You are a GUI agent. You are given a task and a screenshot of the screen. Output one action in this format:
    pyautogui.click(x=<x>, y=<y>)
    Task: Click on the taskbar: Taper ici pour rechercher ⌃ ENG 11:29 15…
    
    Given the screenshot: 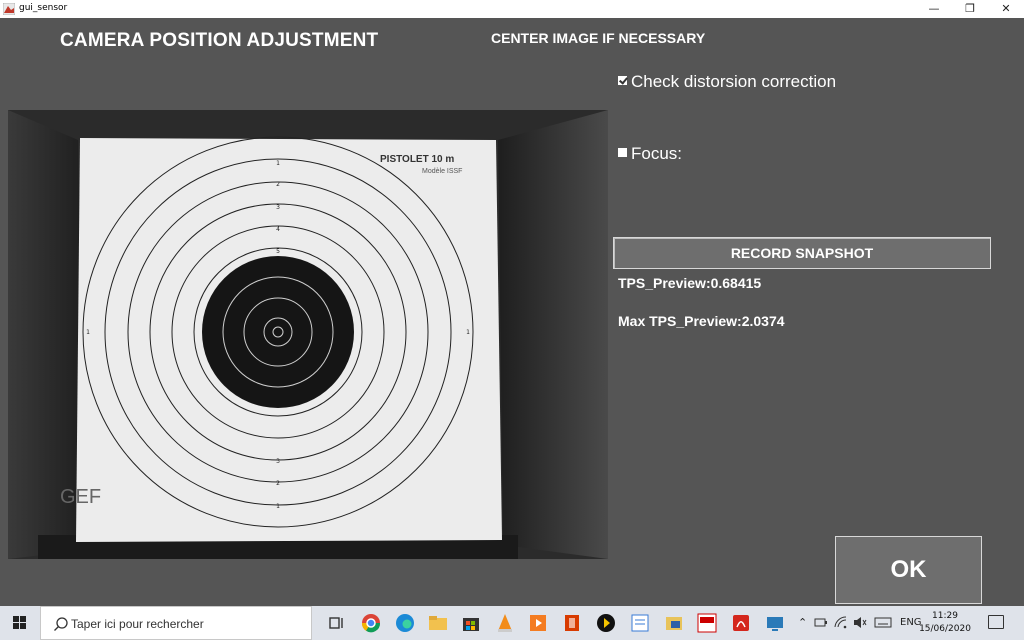 What is the action you would take?
    pyautogui.click(x=512, y=623)
    